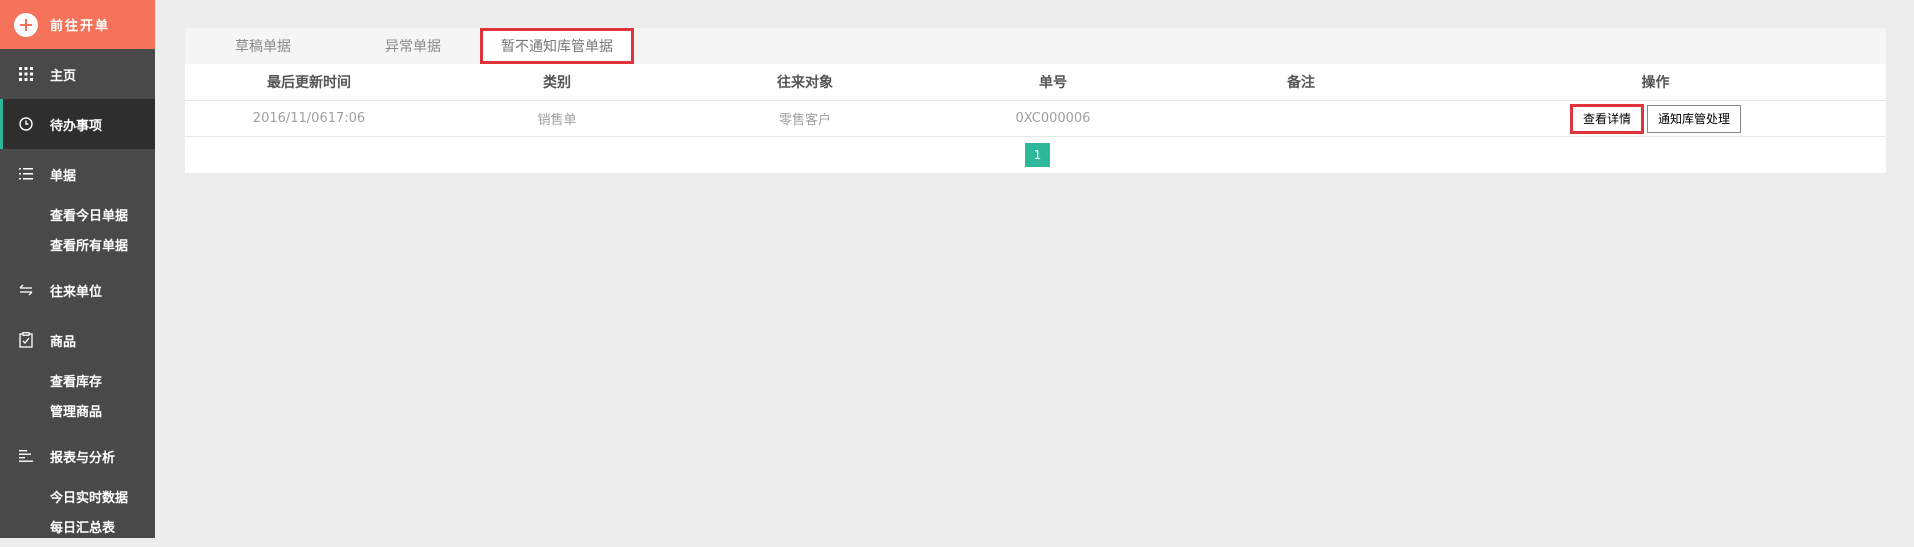 The image size is (1914, 547). What do you see at coordinates (557, 120) in the screenshot?
I see `cell-type: 销售单` at bounding box center [557, 120].